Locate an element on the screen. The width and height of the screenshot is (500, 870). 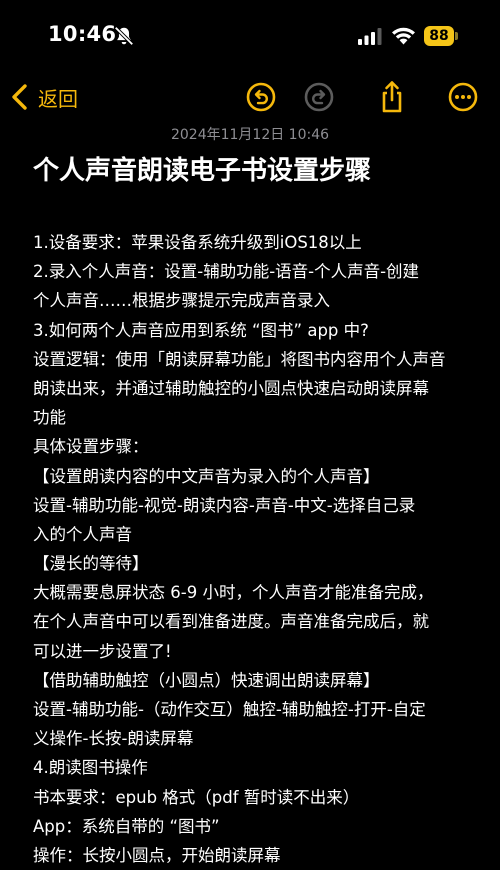
note-line: 入的个人声音 is located at coordinates (82, 534).